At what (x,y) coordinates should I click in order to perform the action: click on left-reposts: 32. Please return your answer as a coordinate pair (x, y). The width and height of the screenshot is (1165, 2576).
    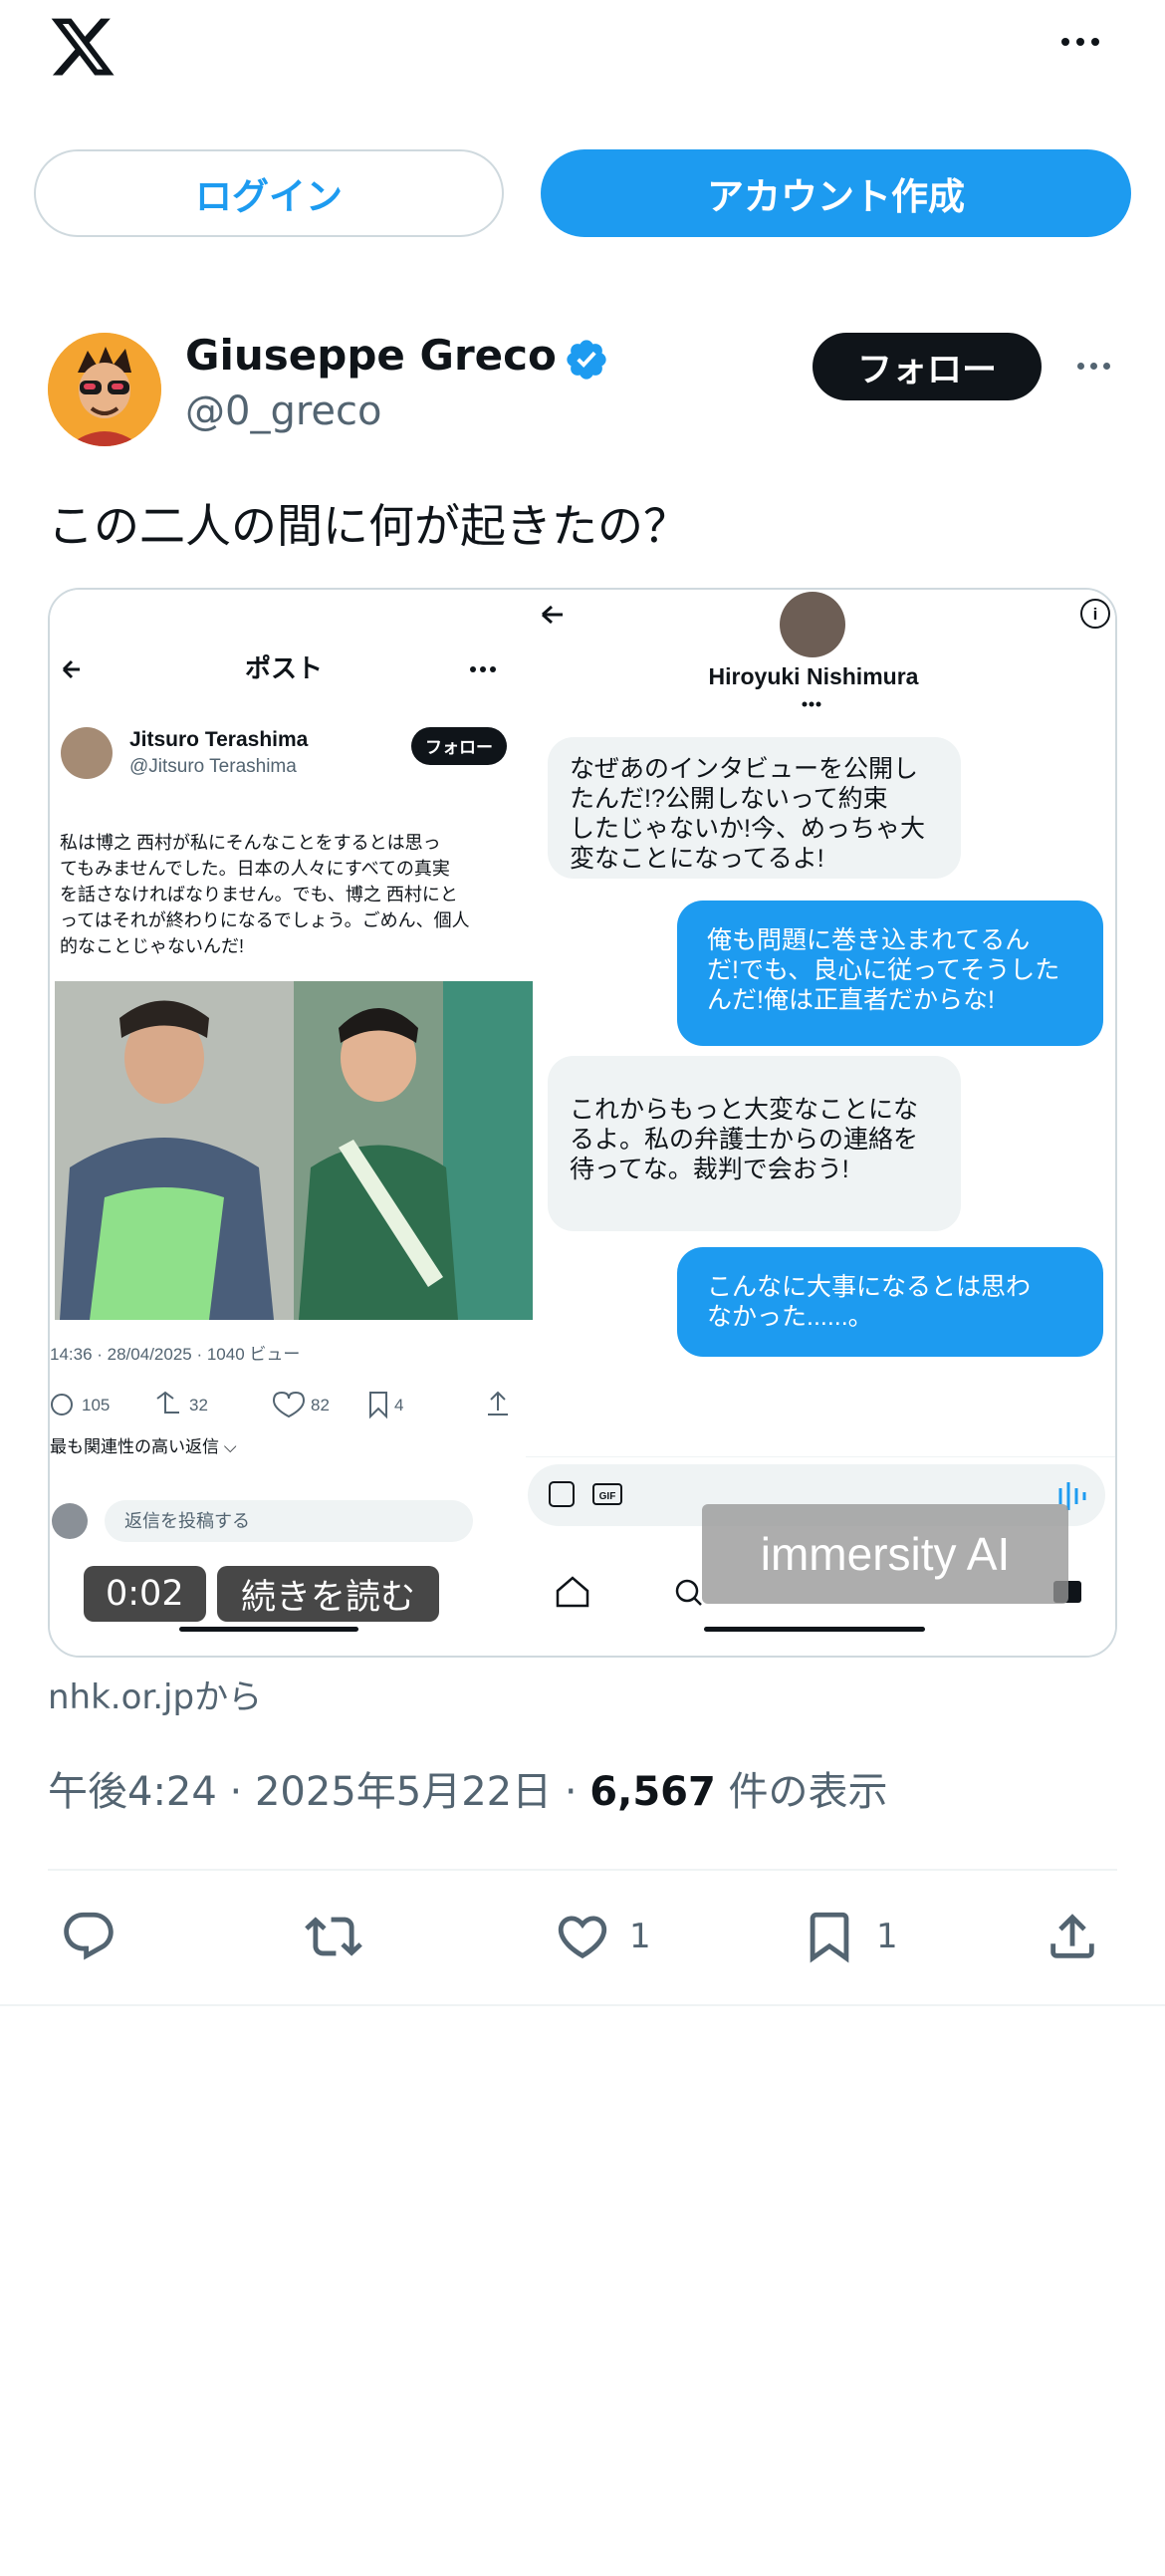
    Looking at the image, I should click on (199, 1405).